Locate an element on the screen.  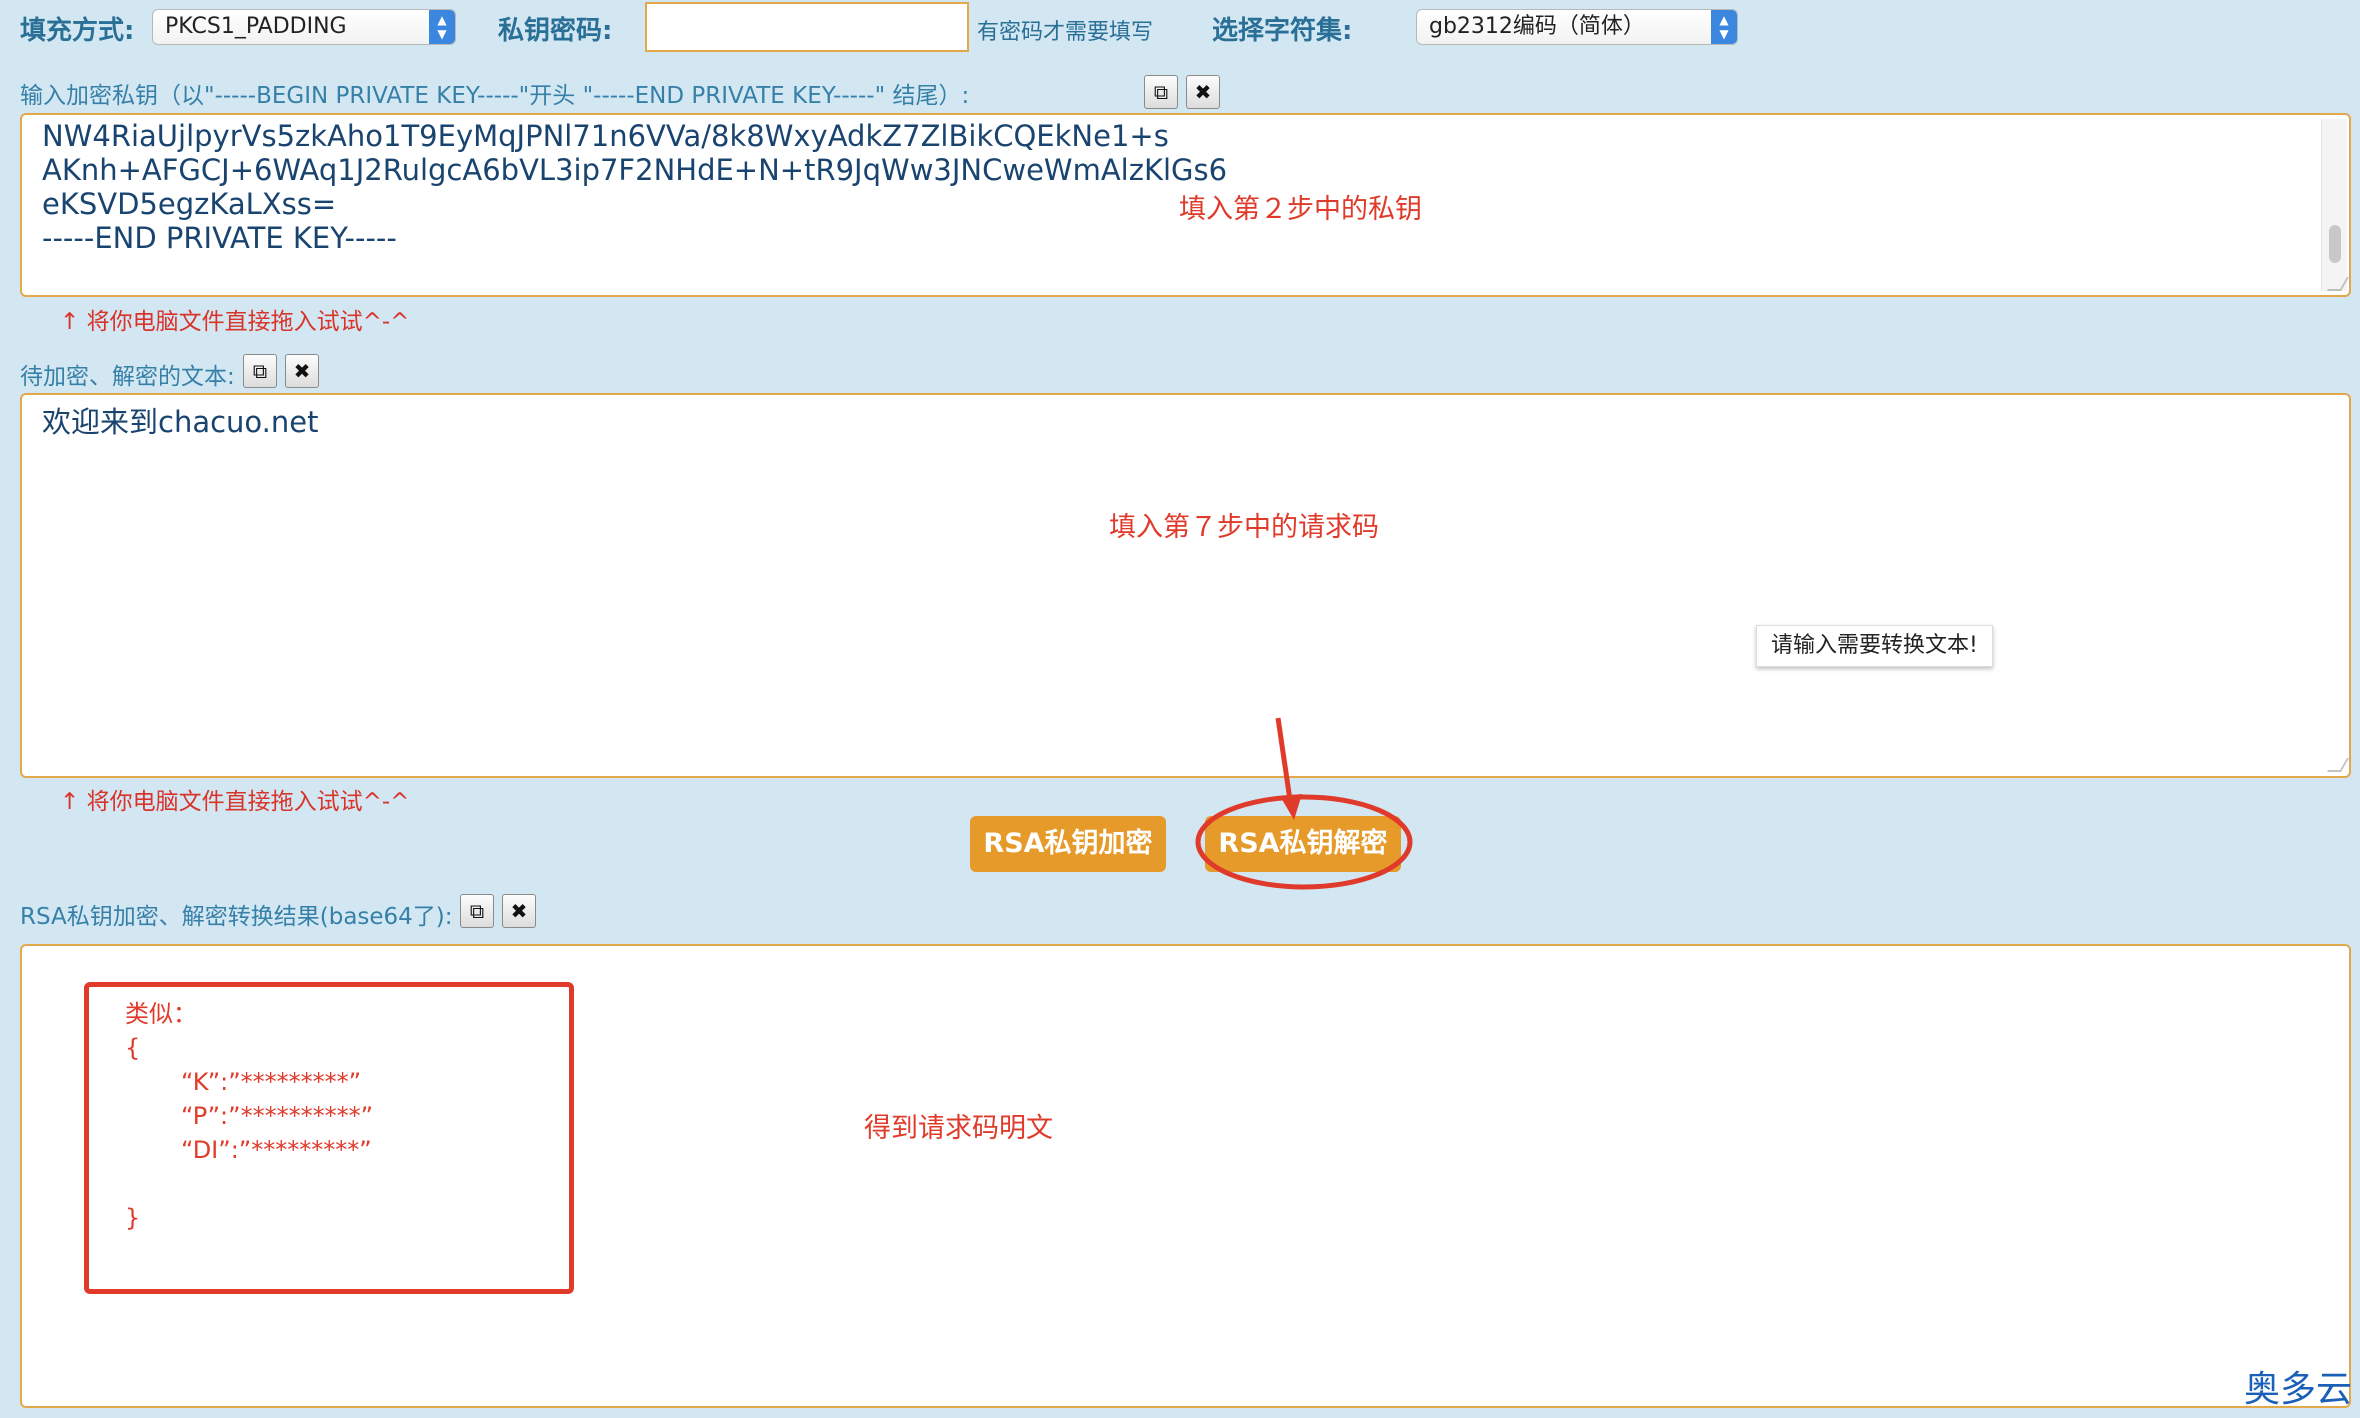
copy-icon: ⧉ is located at coordinates (477, 911).